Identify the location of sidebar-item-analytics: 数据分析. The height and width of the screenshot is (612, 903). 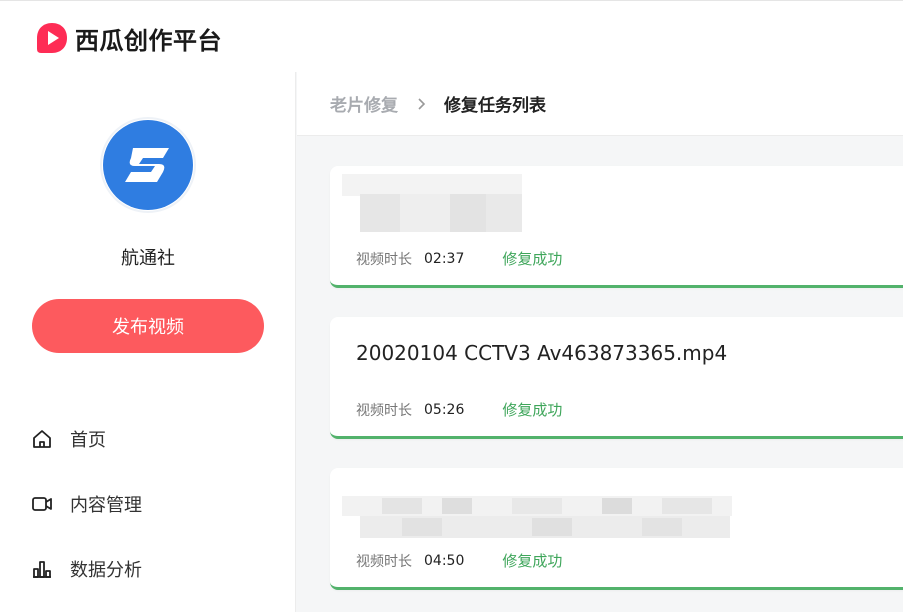
(86, 569).